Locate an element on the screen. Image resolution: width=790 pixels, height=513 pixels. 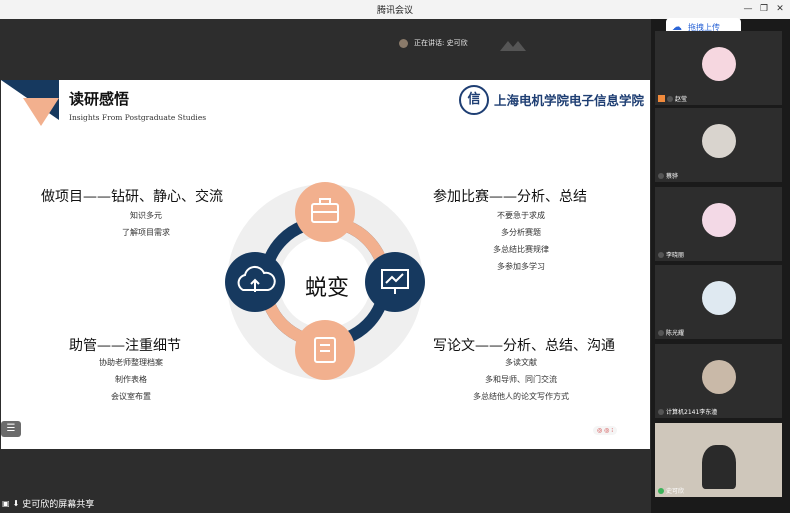
corner-decoration-accent is located at coordinates (41, 112).